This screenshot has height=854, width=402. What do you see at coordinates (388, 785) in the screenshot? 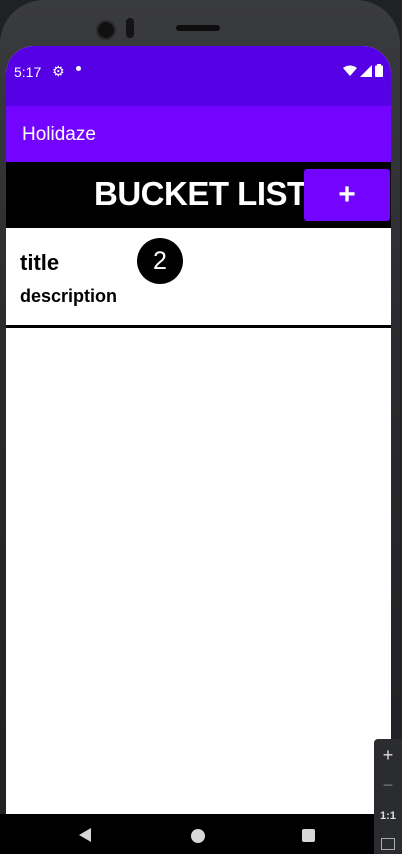
I see `zoom-out-button: −` at bounding box center [388, 785].